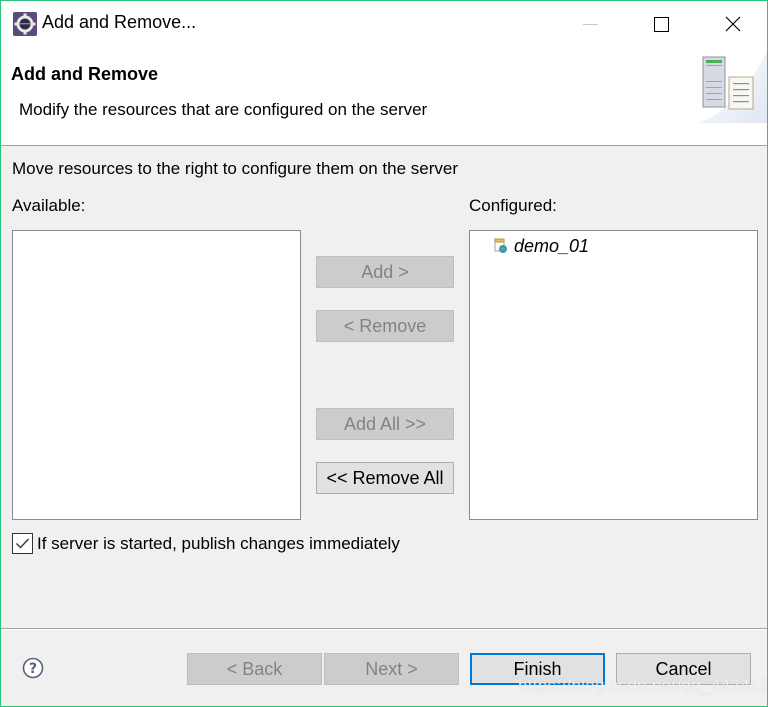  What do you see at coordinates (683, 669) in the screenshot?
I see `cancel-button: Cancel` at bounding box center [683, 669].